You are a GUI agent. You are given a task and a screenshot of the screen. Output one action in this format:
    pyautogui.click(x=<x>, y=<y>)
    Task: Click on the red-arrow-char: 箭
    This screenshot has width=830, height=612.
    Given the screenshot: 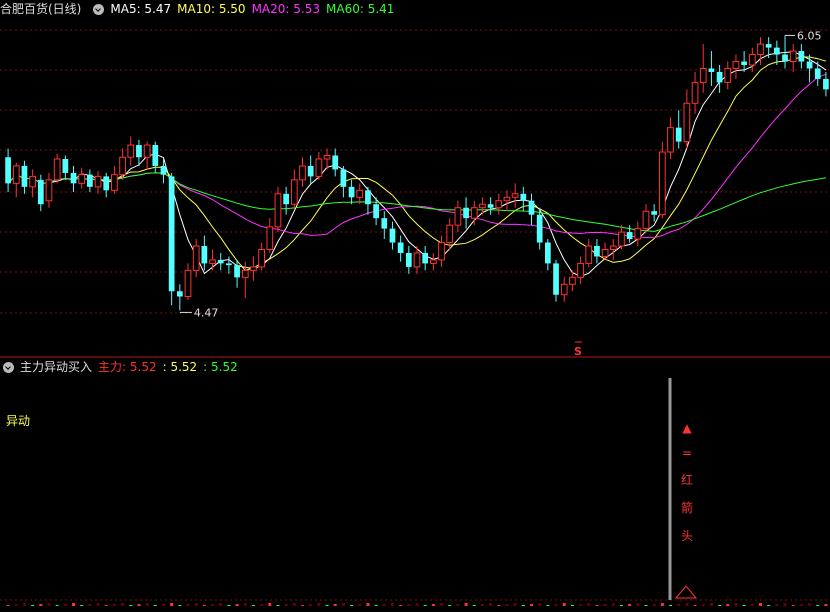 What is the action you would take?
    pyautogui.click(x=687, y=507)
    